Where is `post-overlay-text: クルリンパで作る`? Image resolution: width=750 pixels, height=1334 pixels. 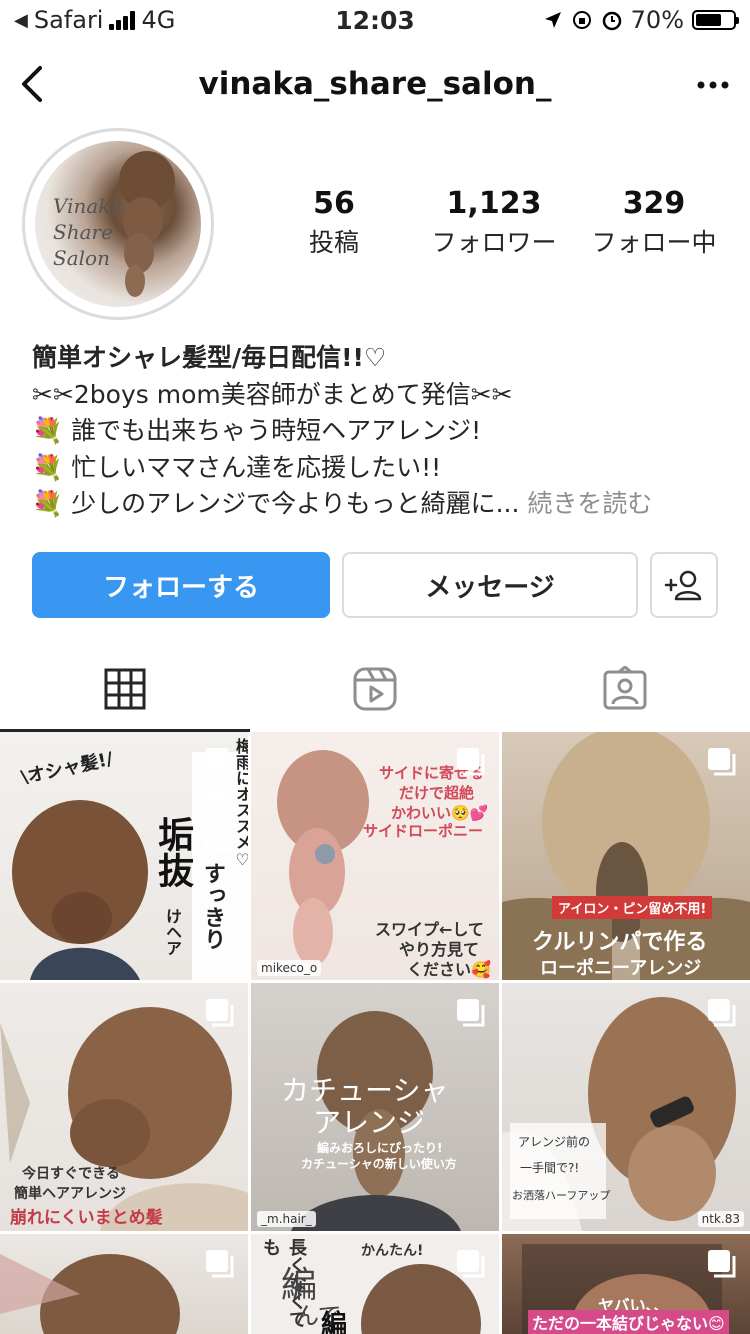 post-overlay-text: クルリンパで作る is located at coordinates (620, 942).